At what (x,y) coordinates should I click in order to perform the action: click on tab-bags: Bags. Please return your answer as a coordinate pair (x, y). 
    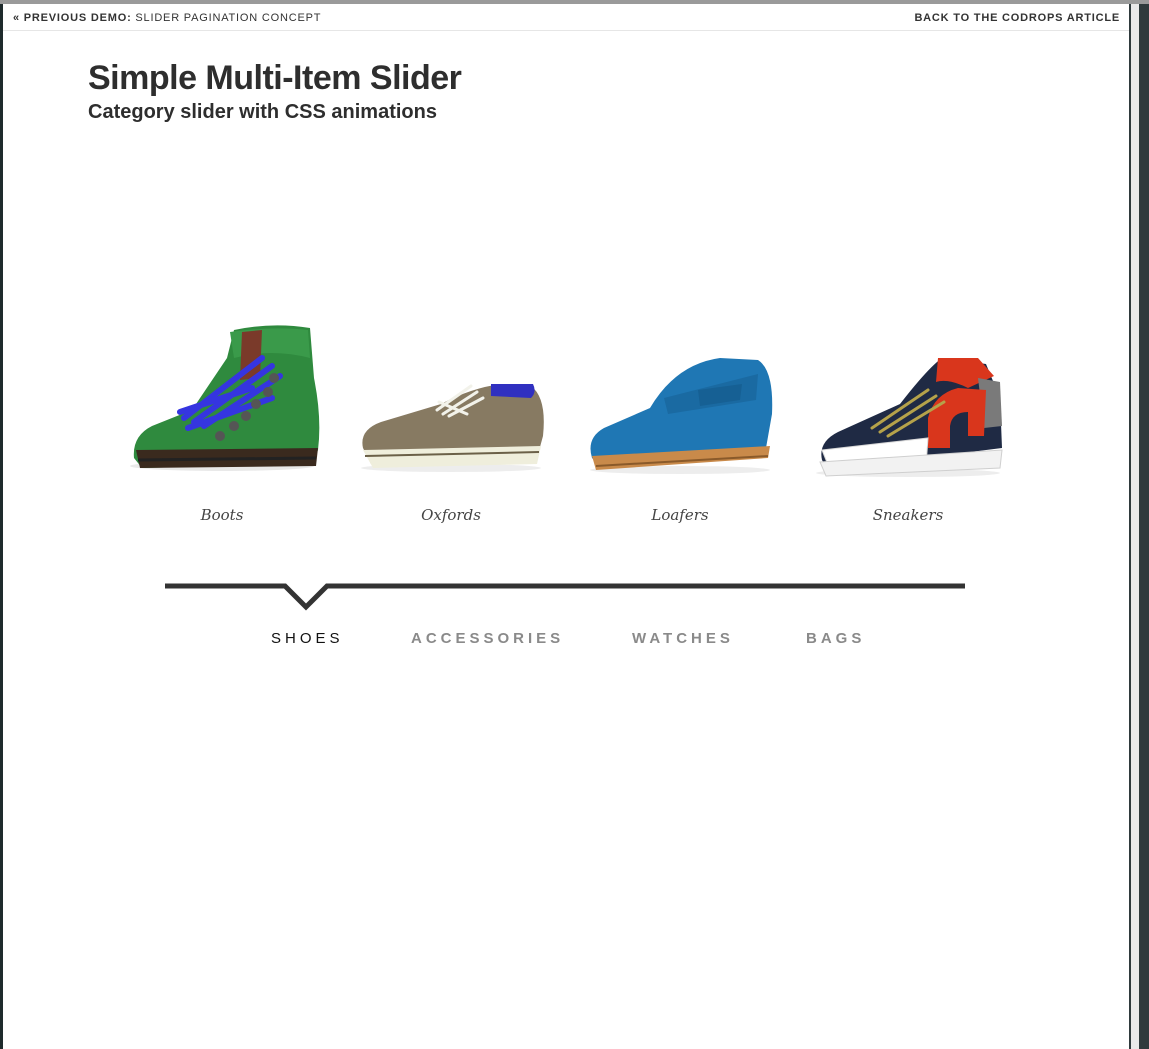
    Looking at the image, I should click on (835, 638).